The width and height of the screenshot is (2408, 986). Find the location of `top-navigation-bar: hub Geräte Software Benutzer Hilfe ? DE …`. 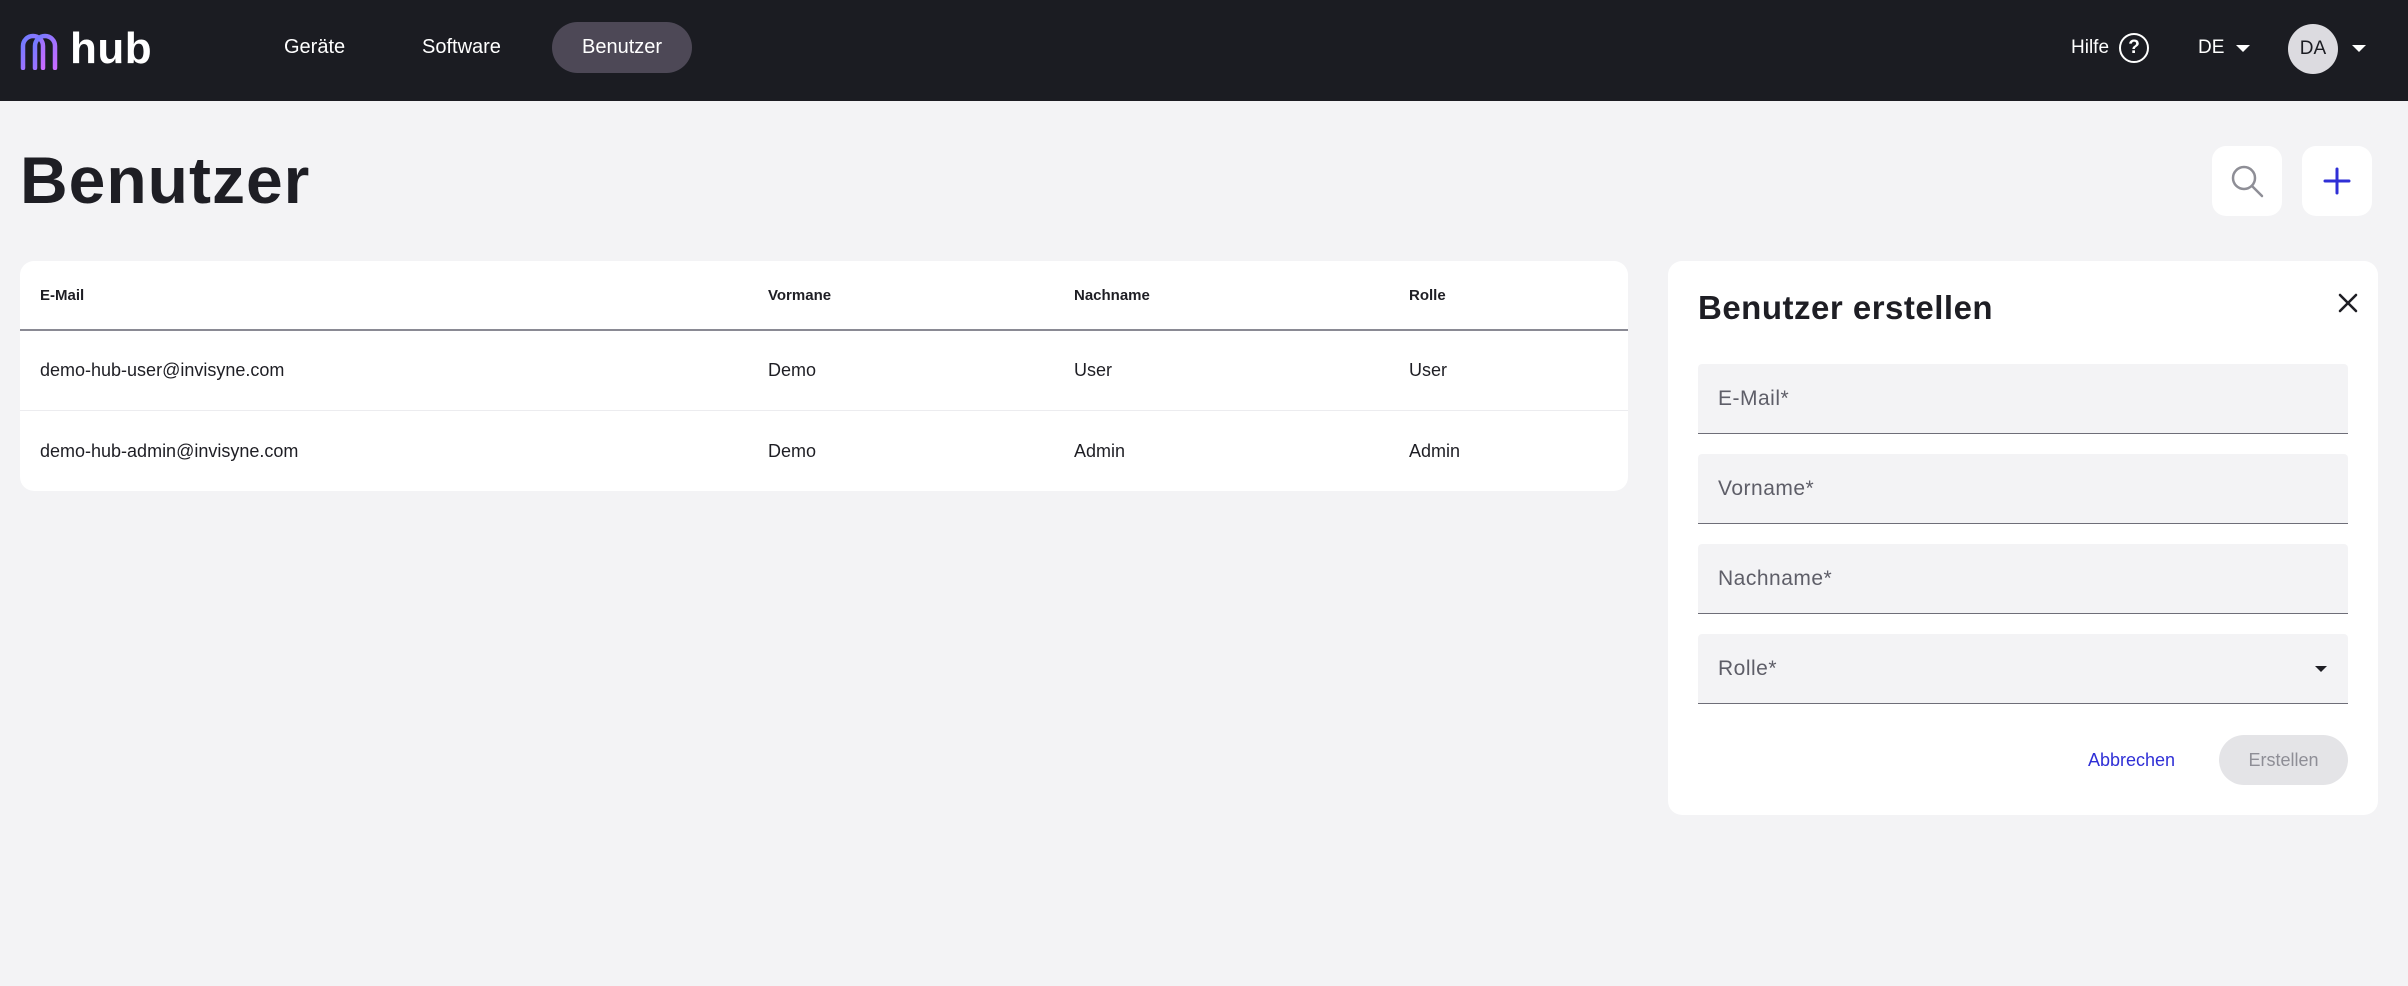

top-navigation-bar: hub Geräte Software Benutzer Hilfe ? DE … is located at coordinates (1204, 50).